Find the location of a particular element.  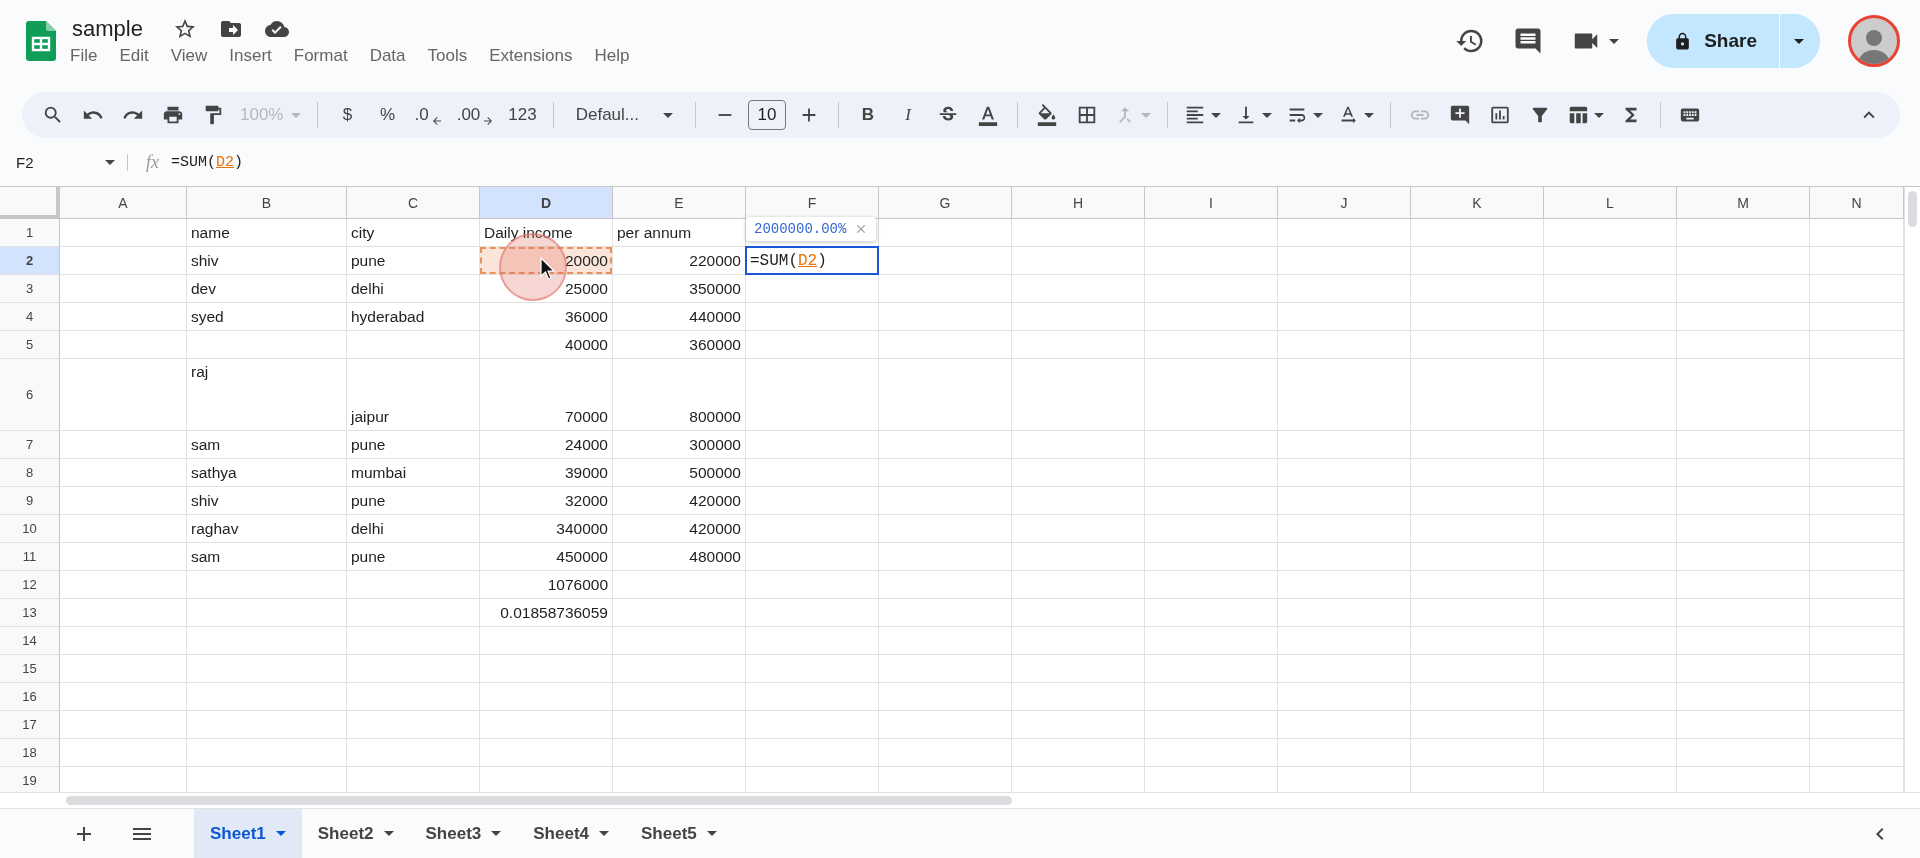

formula-field: =SUM(D2) is located at coordinates (207, 162).